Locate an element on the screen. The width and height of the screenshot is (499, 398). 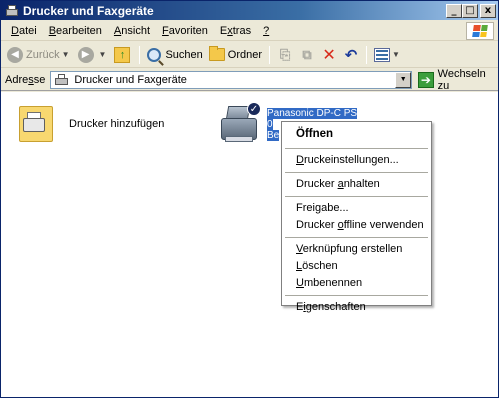
copy-to-button: ⧉ is located at coordinates (307, 55).